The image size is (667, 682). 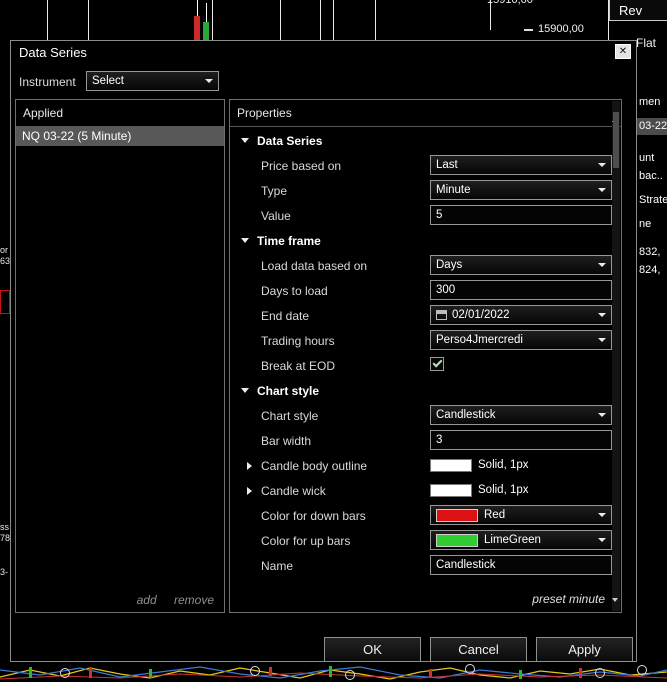 I want to click on scroll-down-icon, so click(x=616, y=608).